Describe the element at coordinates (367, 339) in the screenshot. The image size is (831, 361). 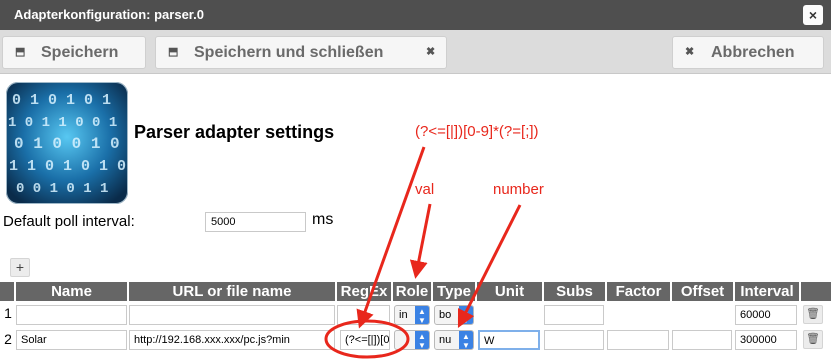
I see `regex-highlight-ellipse` at that location.